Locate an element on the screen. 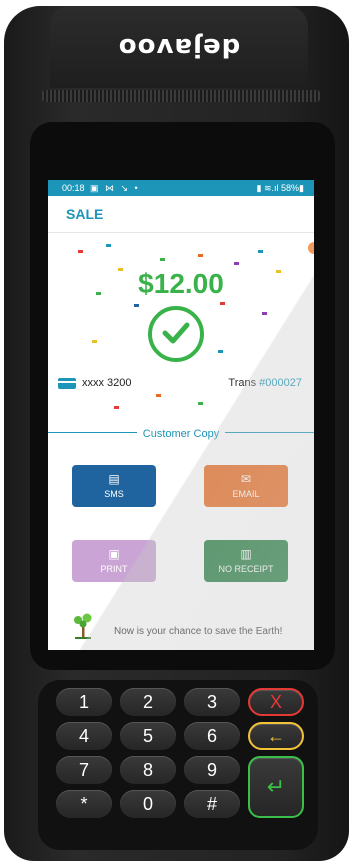  print-button: ▣ PRINT is located at coordinates (114, 561).